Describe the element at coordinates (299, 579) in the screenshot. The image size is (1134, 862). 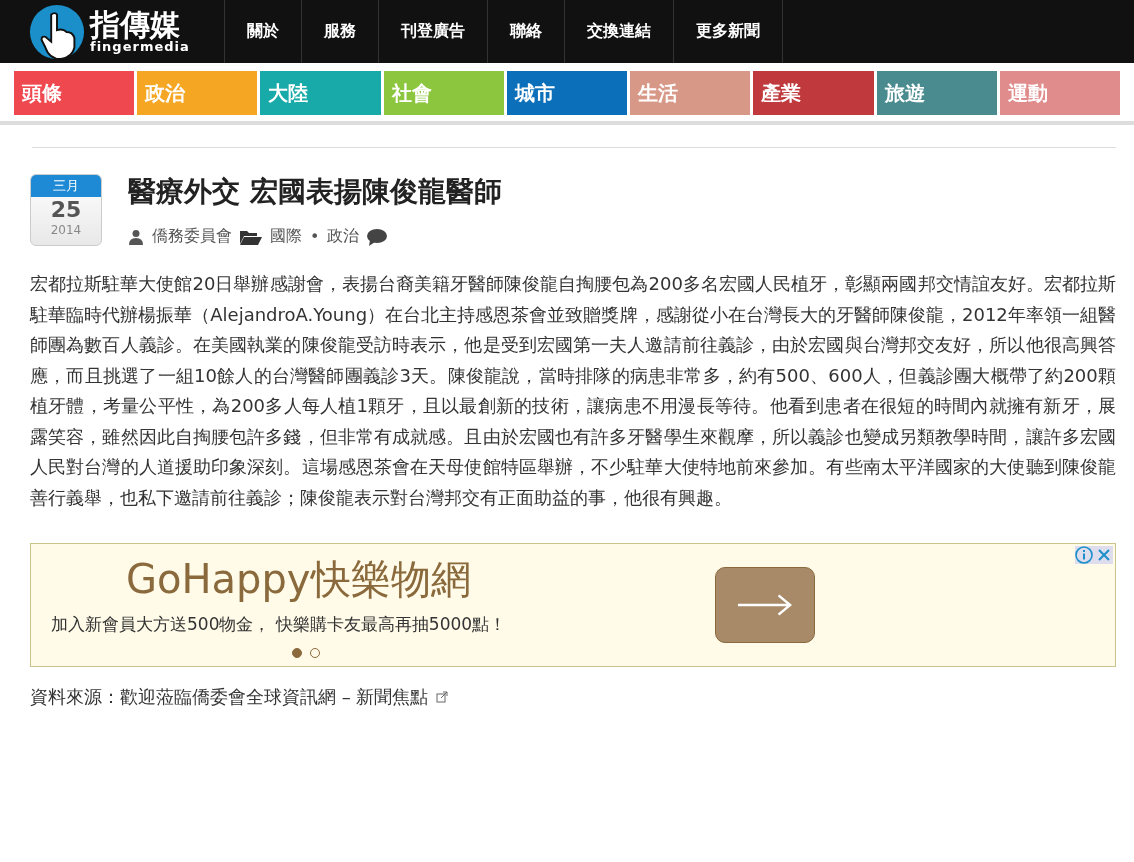
I see `ad-title: GoHappy快樂物網` at that location.